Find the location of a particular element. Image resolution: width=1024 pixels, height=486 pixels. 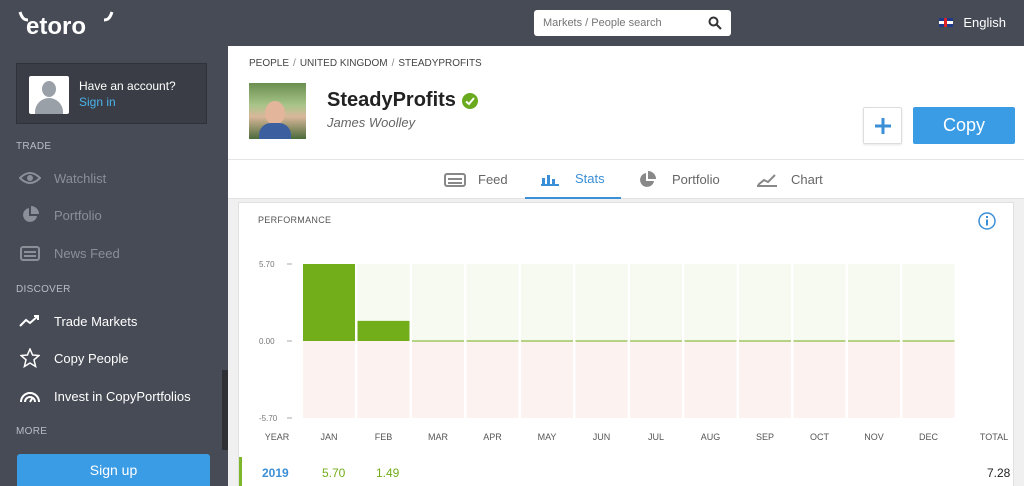

tab-stats: Stats is located at coordinates (573, 179).